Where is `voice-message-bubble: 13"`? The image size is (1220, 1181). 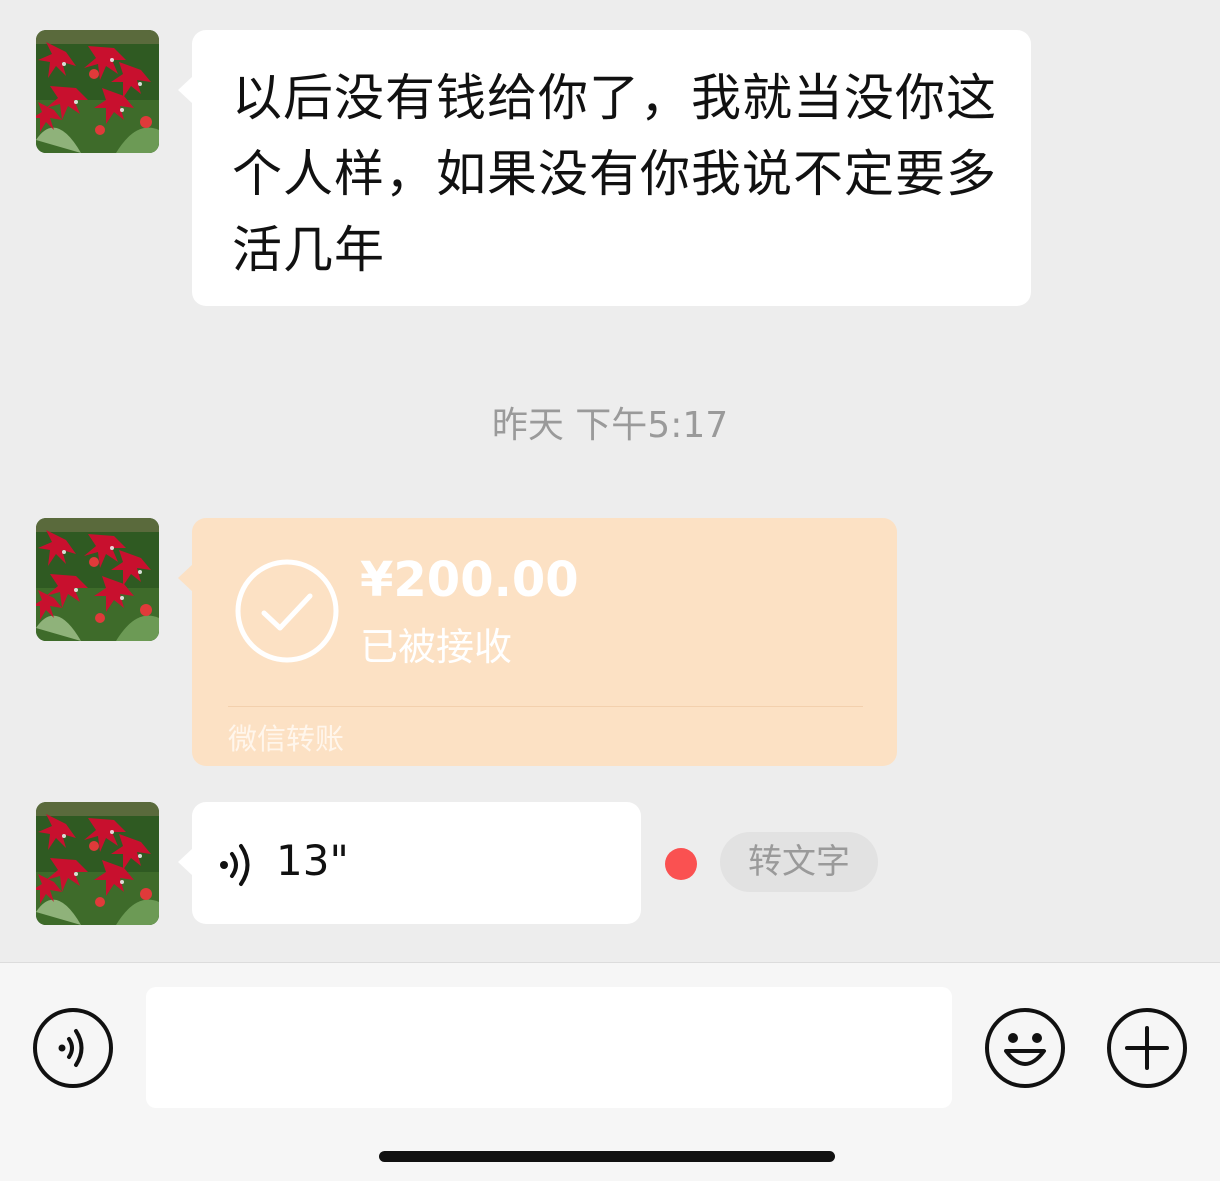
voice-message-bubble: 13" is located at coordinates (409, 863).